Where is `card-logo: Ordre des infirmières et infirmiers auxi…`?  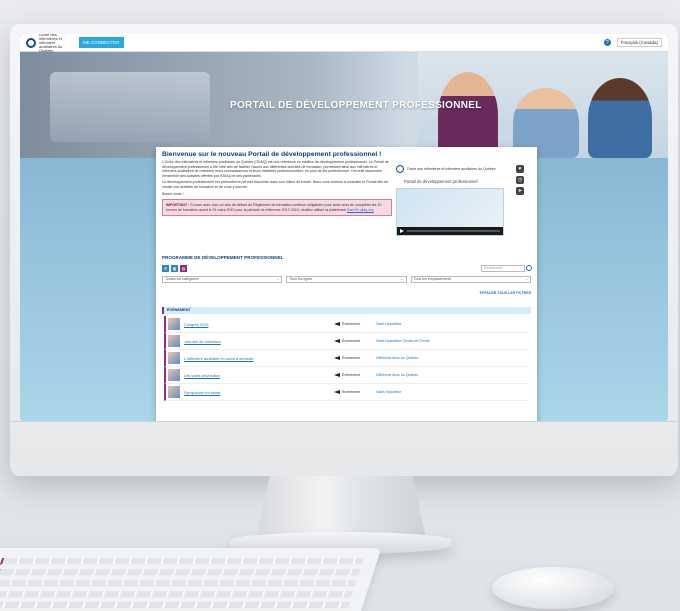
card-logo: Ordre des infirmières et infirmiers auxi… is located at coordinates (460, 169).